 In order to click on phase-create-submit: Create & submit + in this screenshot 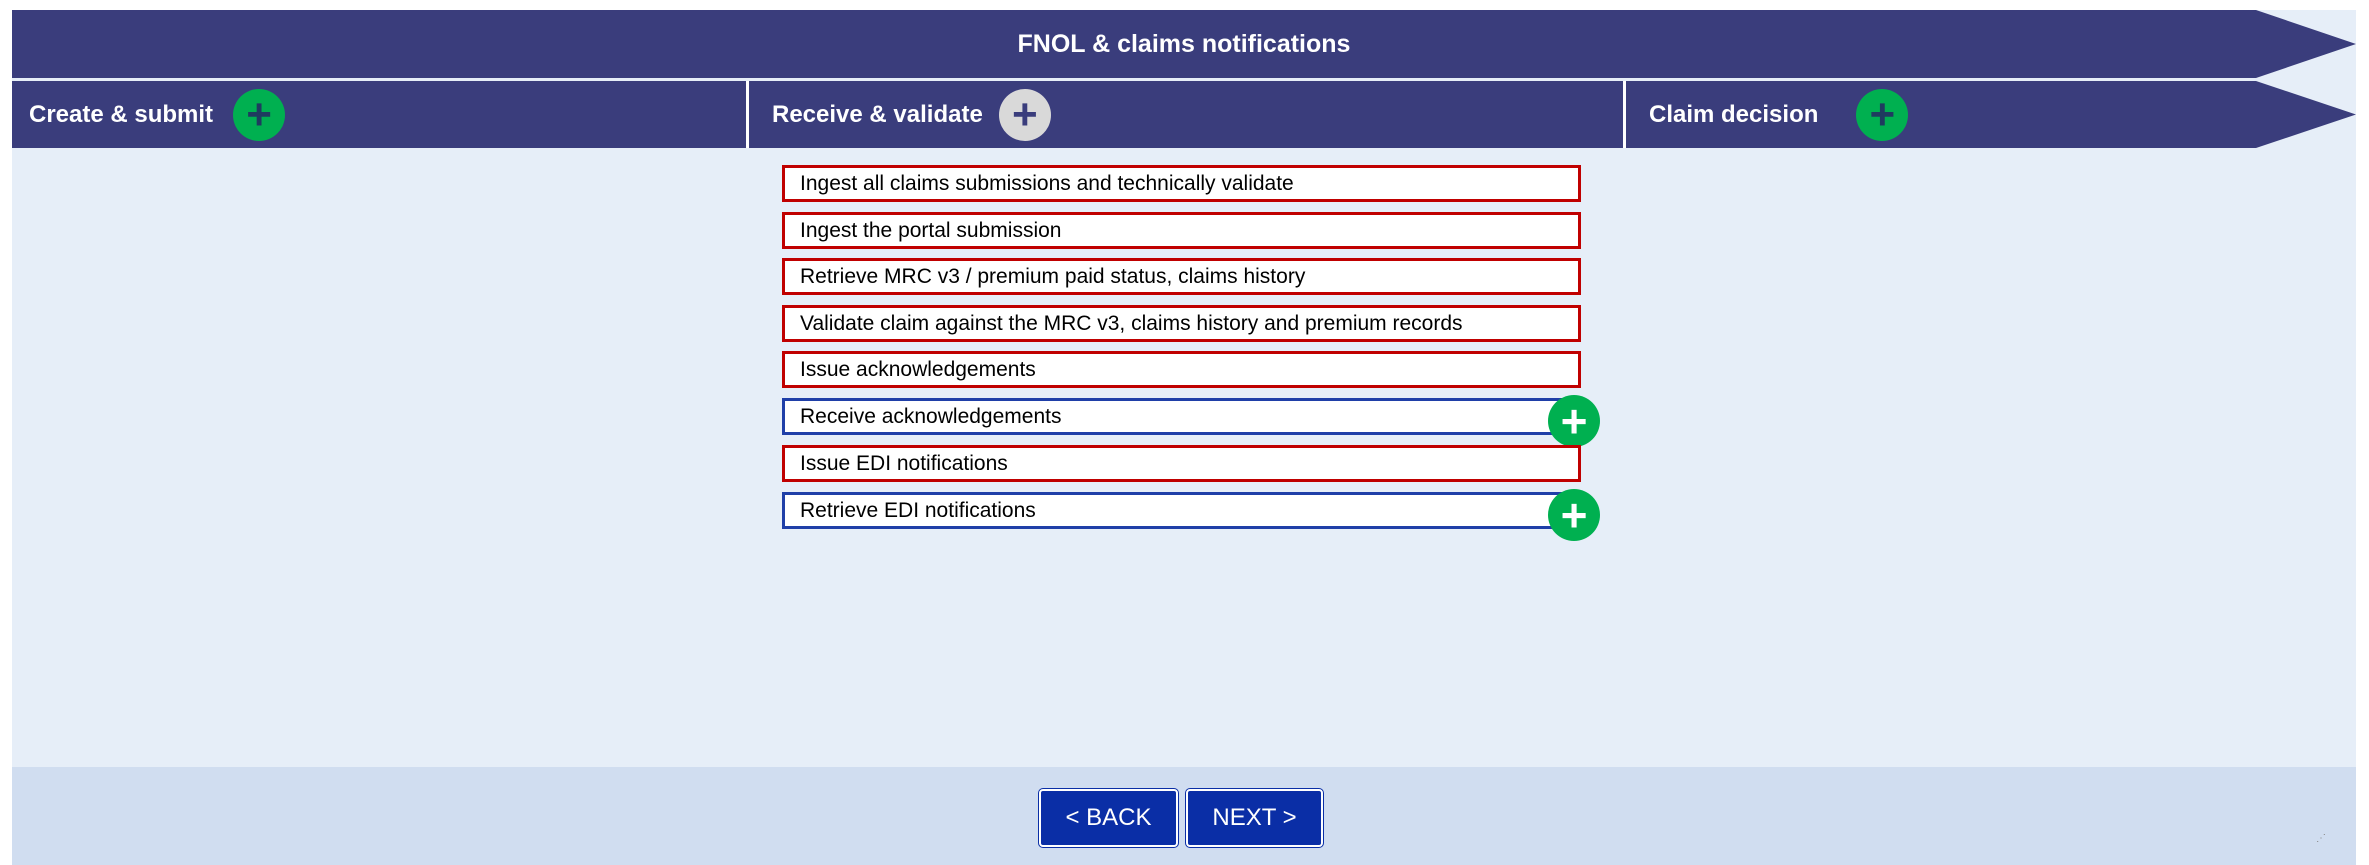, I will do `click(157, 114)`.